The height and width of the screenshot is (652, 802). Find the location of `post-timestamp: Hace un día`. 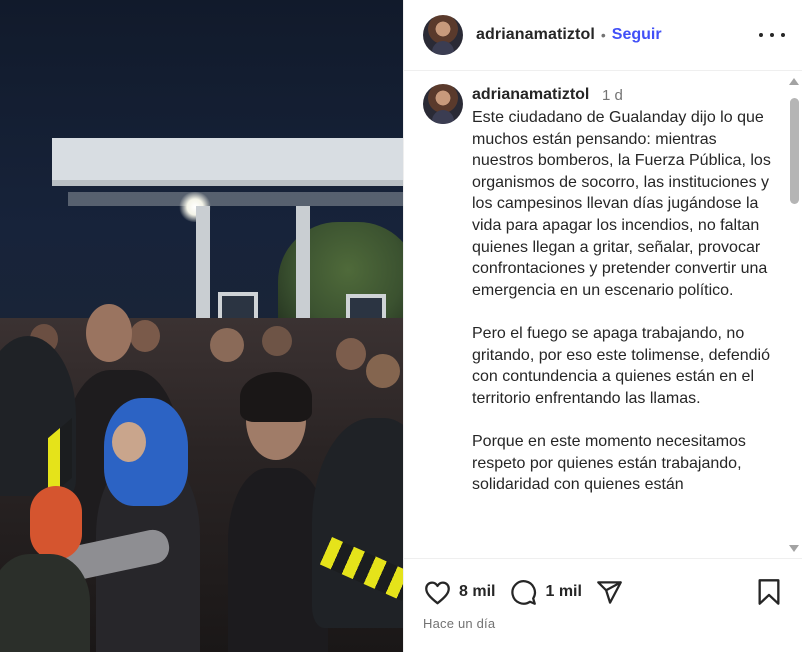

post-timestamp: Hace un día is located at coordinates (459, 623).